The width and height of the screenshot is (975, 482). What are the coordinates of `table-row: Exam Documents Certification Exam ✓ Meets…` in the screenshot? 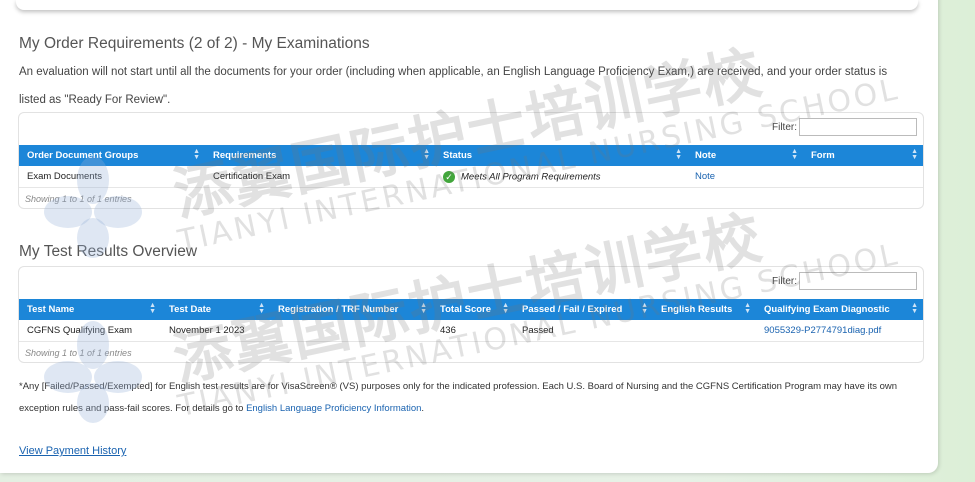 It's located at (471, 177).